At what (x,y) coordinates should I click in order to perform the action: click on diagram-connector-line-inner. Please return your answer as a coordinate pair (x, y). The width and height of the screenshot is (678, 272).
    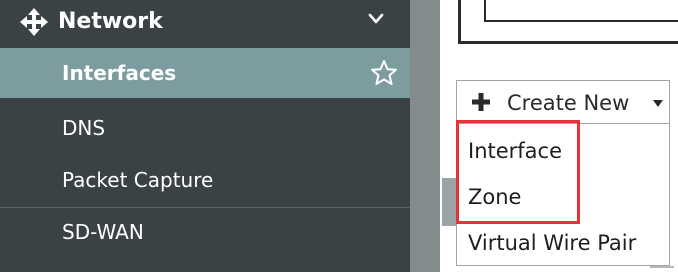
    Looking at the image, I should click on (581, 11).